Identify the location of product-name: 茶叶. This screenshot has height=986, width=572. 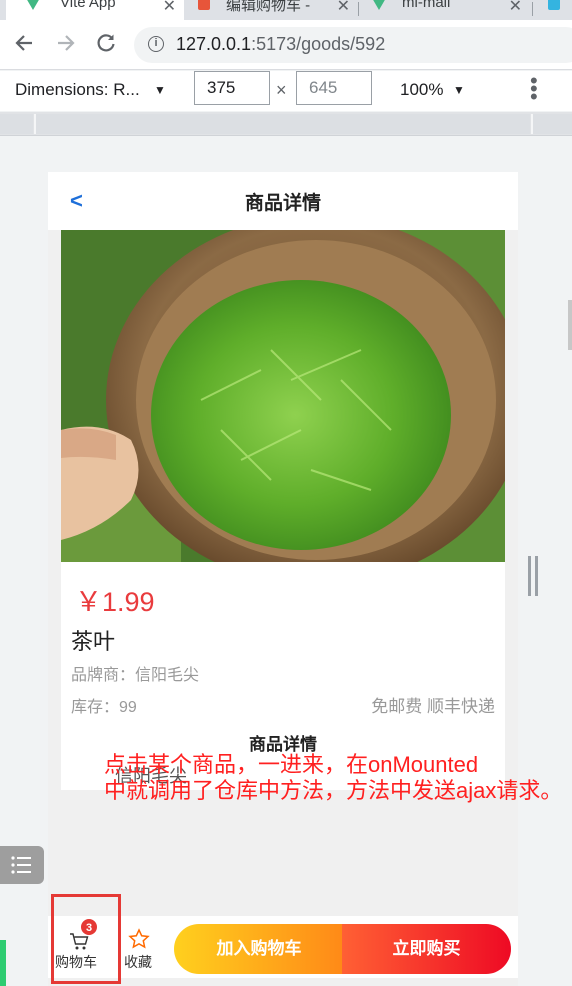
(93, 641).